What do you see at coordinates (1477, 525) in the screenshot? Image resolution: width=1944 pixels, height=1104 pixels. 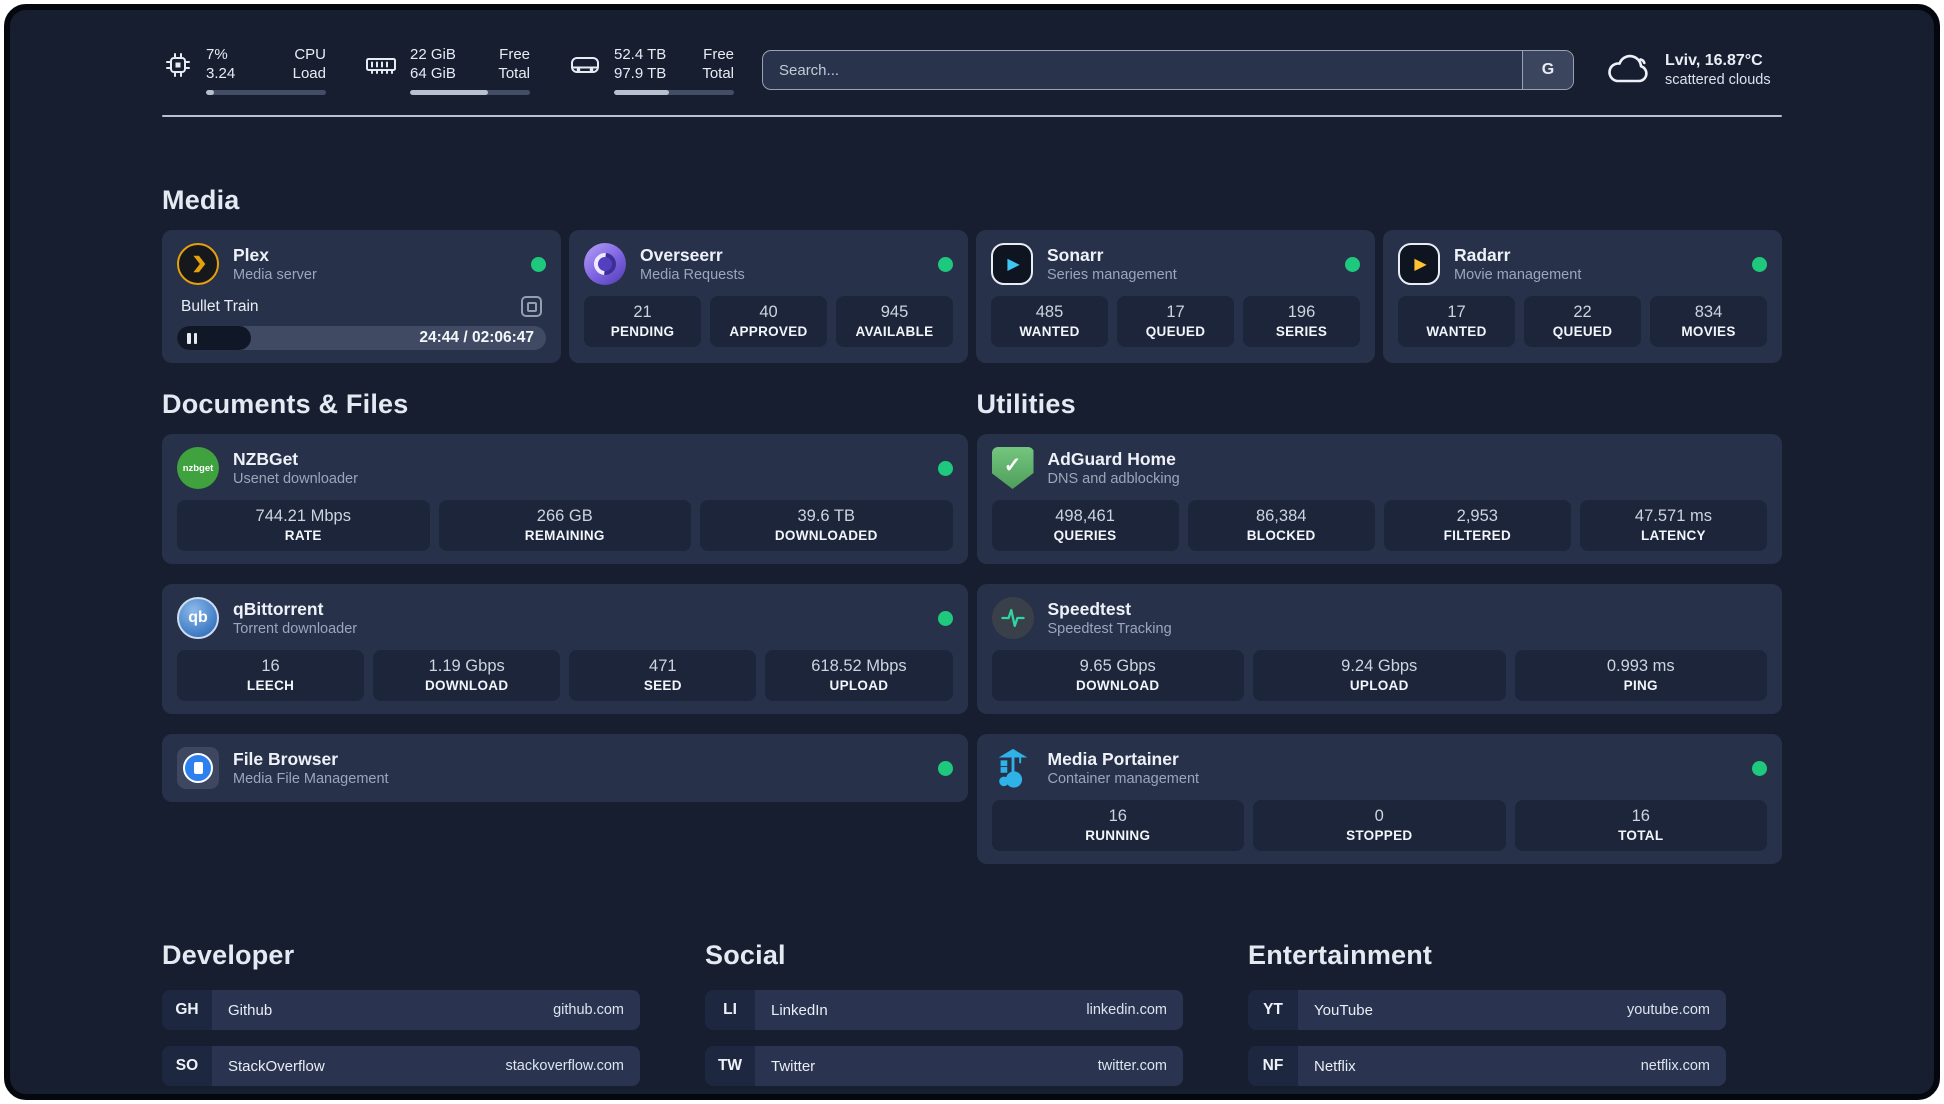 I see `stat-tile: 2,953 FILTERED` at bounding box center [1477, 525].